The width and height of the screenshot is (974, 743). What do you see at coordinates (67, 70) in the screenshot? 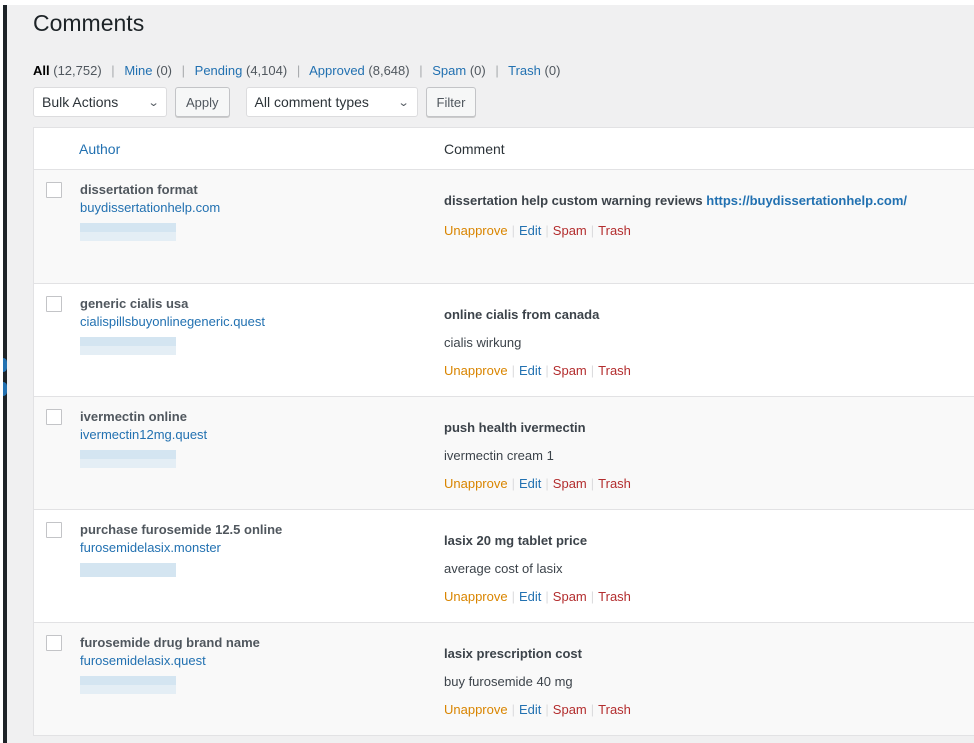
I see `filter-all: All (12,752)` at bounding box center [67, 70].